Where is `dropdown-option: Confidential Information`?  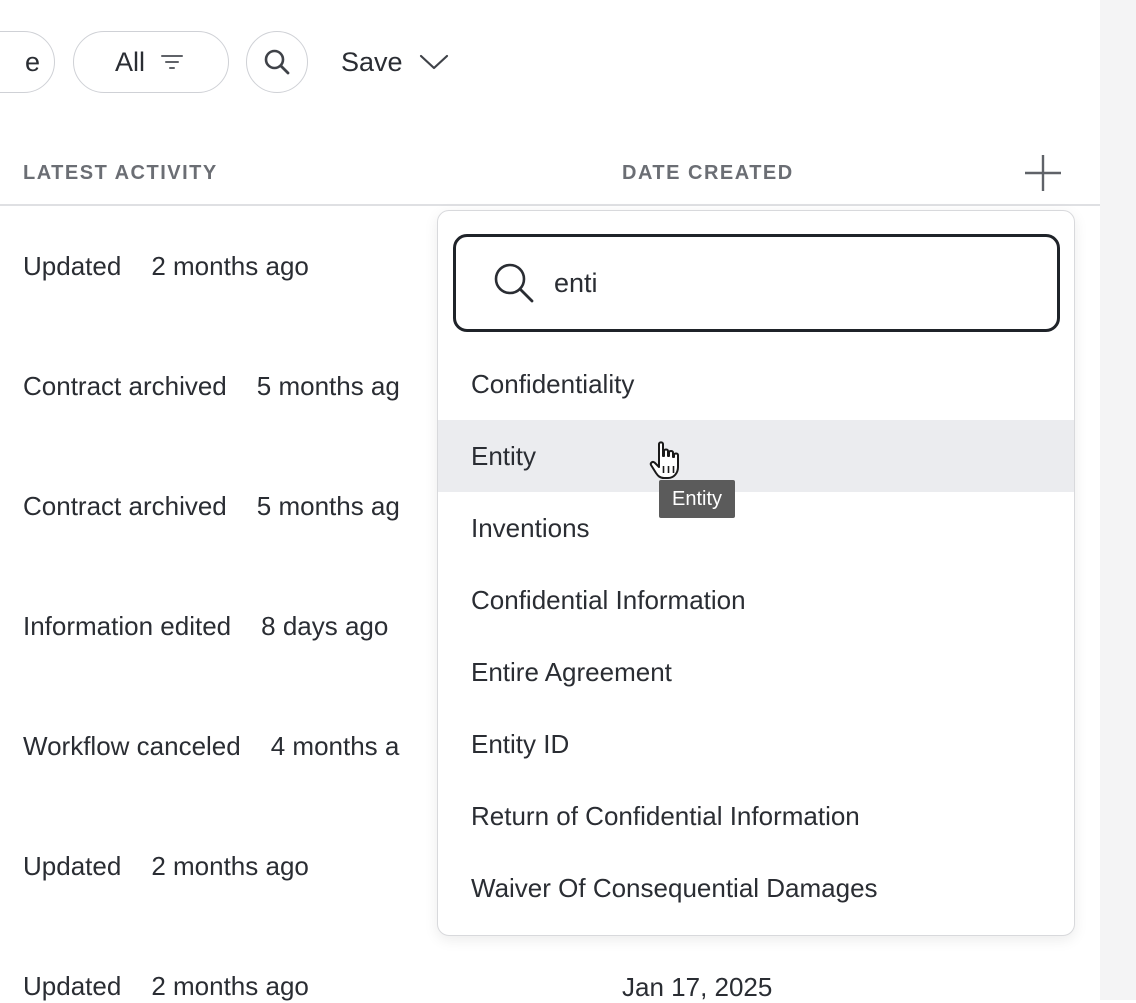
dropdown-option: Confidential Information is located at coordinates (756, 600).